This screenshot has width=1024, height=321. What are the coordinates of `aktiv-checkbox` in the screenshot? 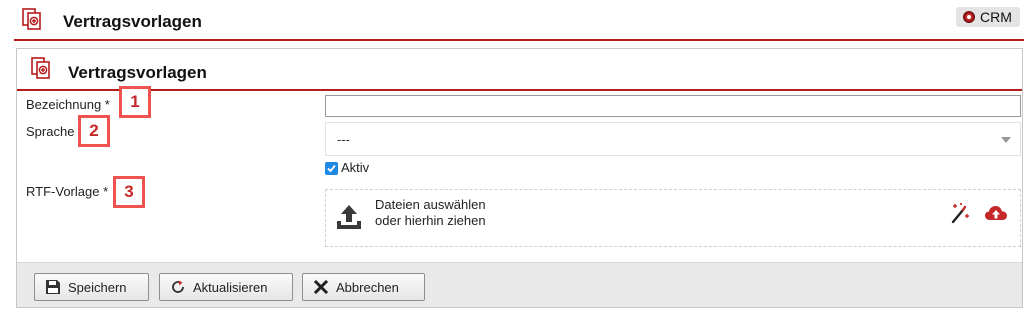 It's located at (331, 168).